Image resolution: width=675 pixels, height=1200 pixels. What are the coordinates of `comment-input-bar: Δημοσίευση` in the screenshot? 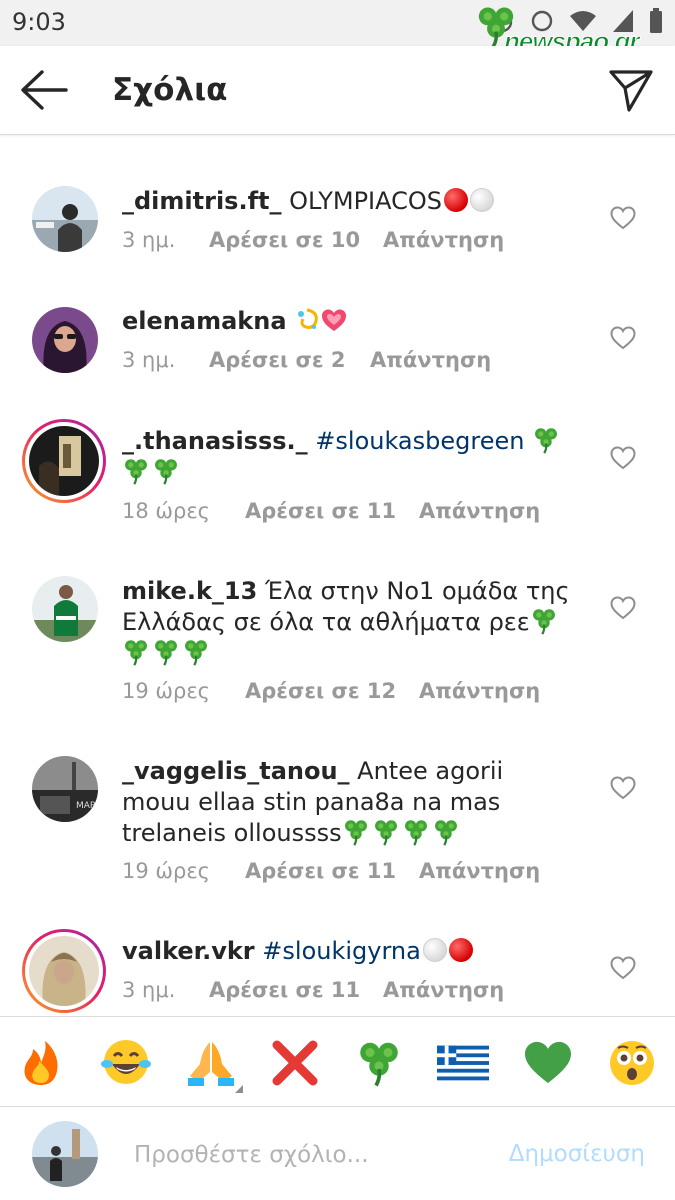 It's located at (337, 1153).